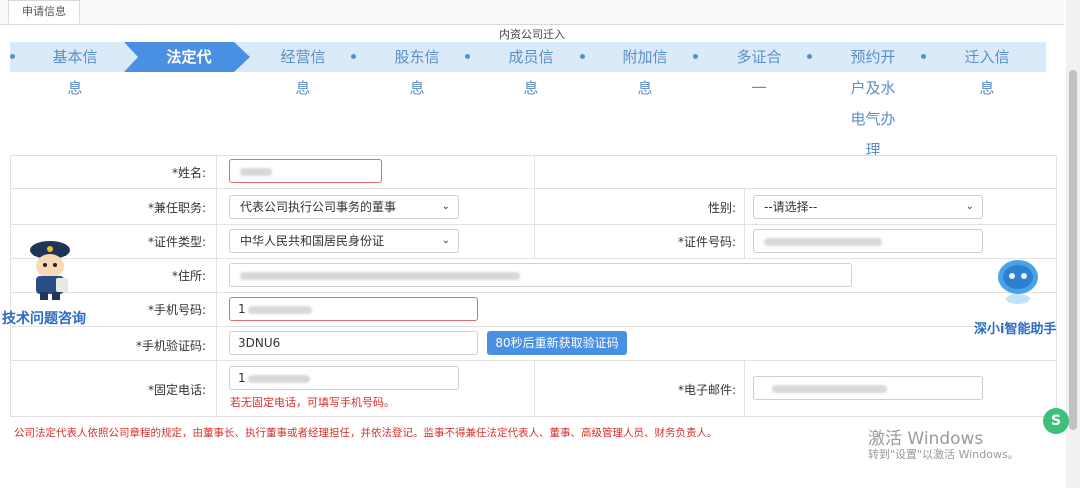 The width and height of the screenshot is (1080, 488). I want to click on id-number-input, so click(868, 241).